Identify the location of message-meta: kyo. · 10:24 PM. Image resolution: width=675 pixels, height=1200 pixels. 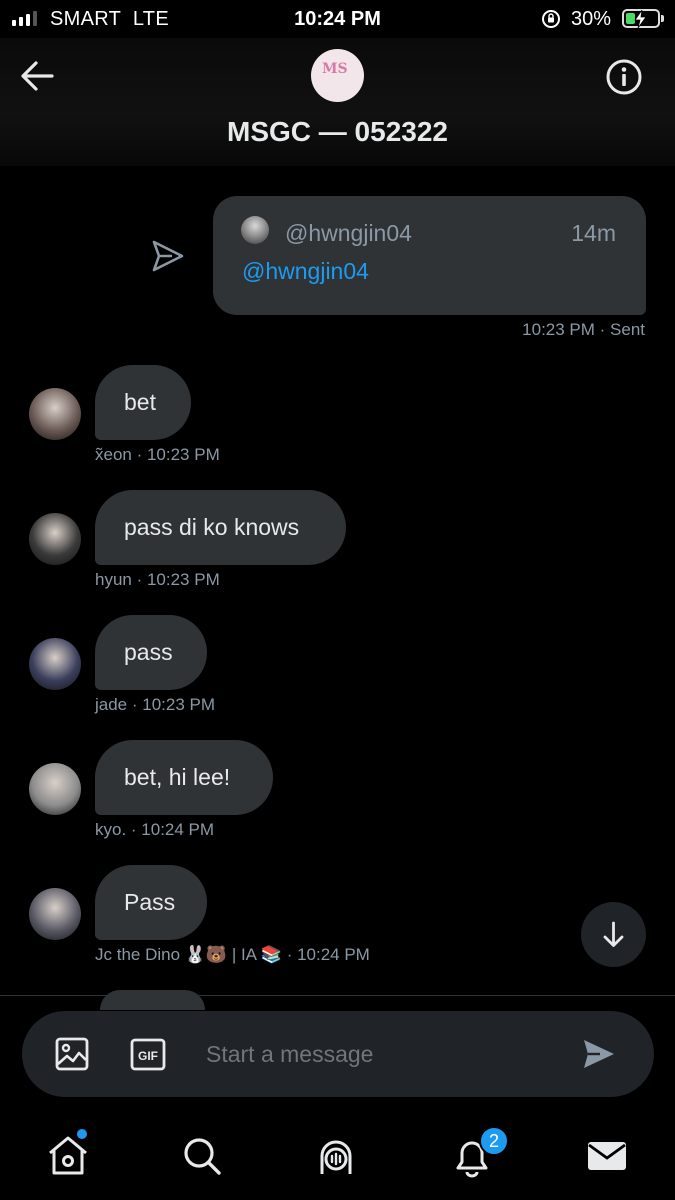
(155, 829).